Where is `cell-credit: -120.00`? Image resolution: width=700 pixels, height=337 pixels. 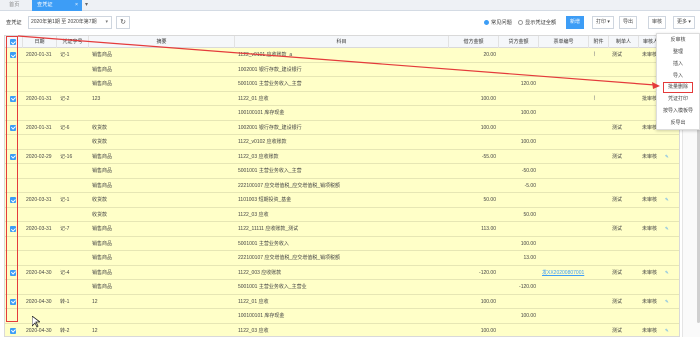
cell-credit: -120.00 is located at coordinates (527, 287).